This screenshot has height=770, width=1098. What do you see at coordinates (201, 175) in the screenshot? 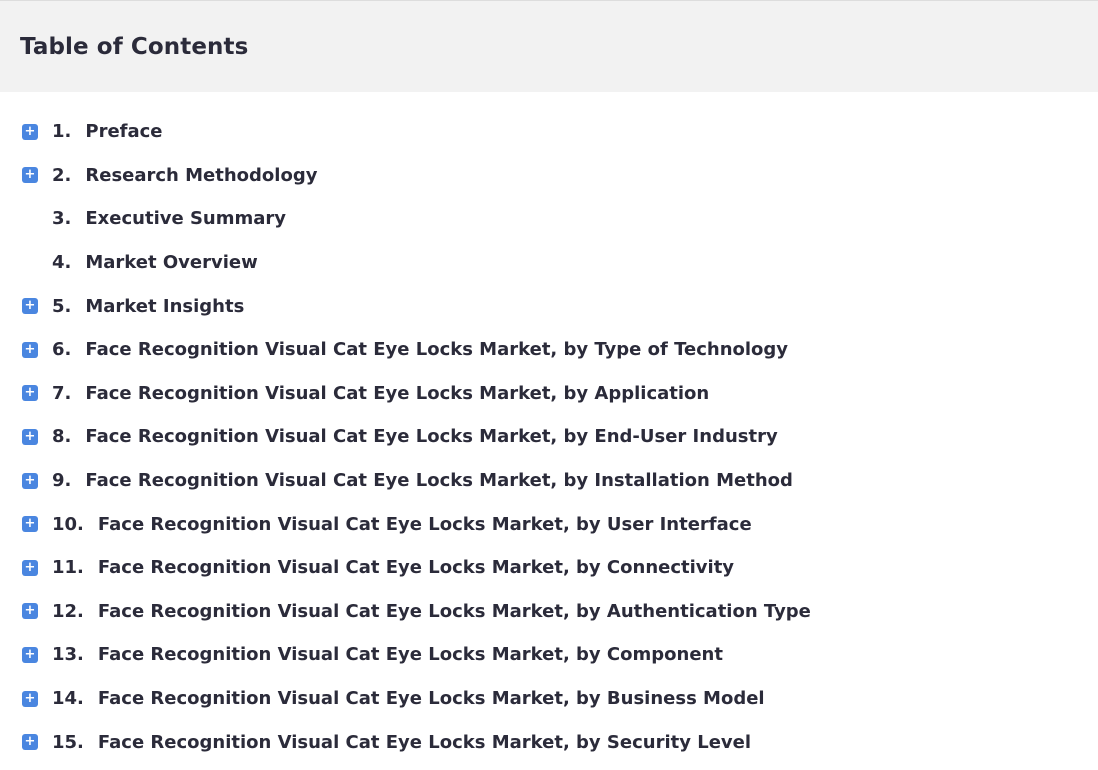
I see `toc-item-label: Research Methodology` at bounding box center [201, 175].